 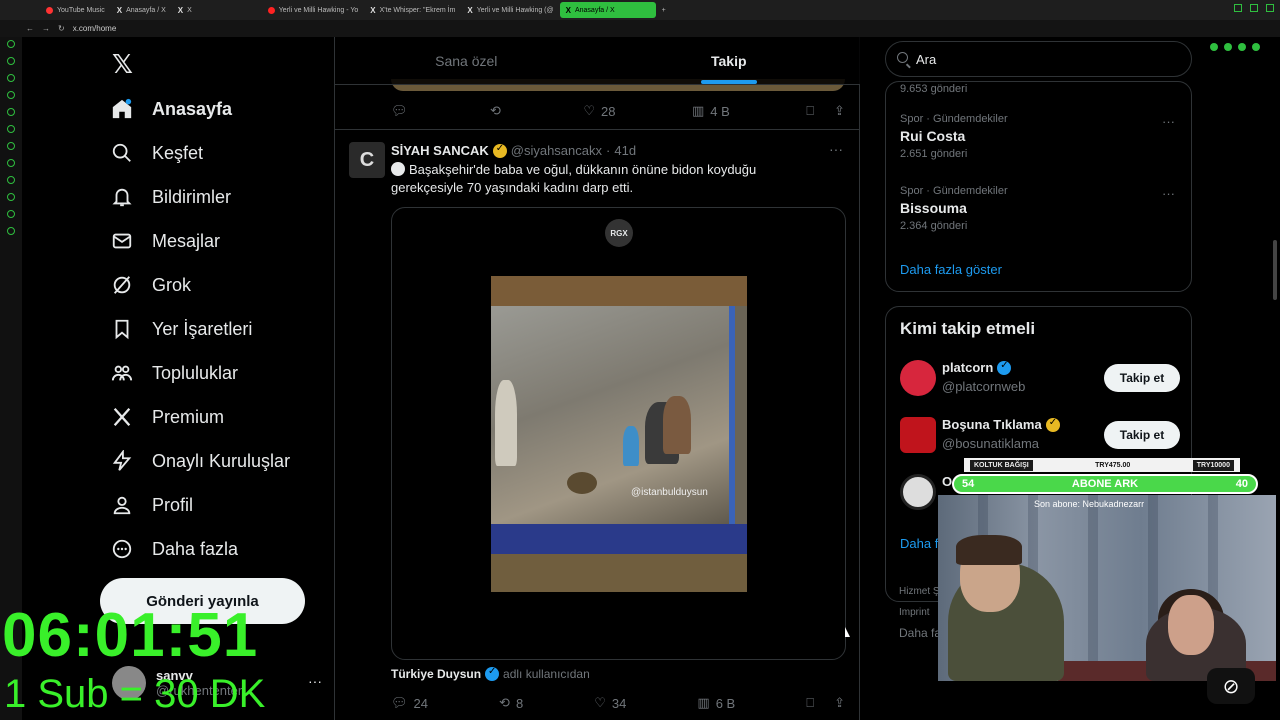 I want to click on minimize-icon, so click(x=1238, y=8).